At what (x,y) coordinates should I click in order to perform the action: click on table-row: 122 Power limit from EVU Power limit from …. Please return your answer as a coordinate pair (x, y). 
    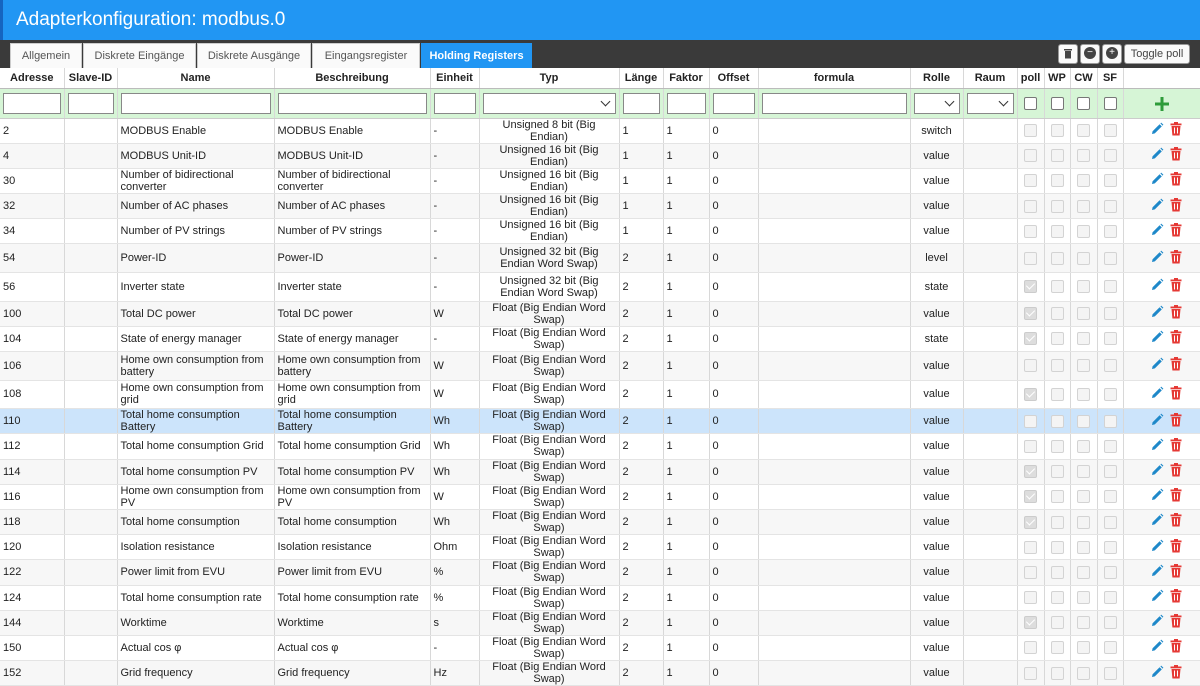
    Looking at the image, I should click on (600, 572).